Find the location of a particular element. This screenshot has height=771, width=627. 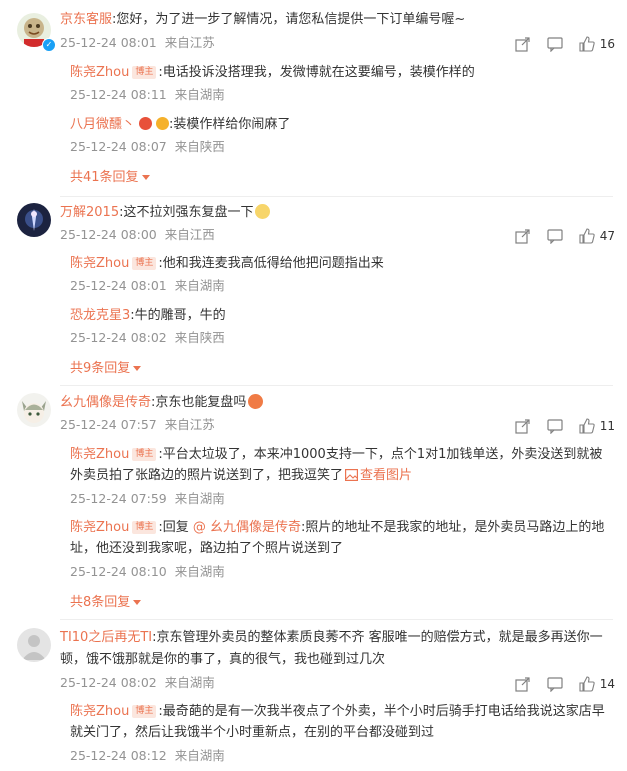

reply-body-continued: 外卖员拍了张路边的照片说送到了，把我逗笑了 查看图片 is located at coordinates (341, 475).